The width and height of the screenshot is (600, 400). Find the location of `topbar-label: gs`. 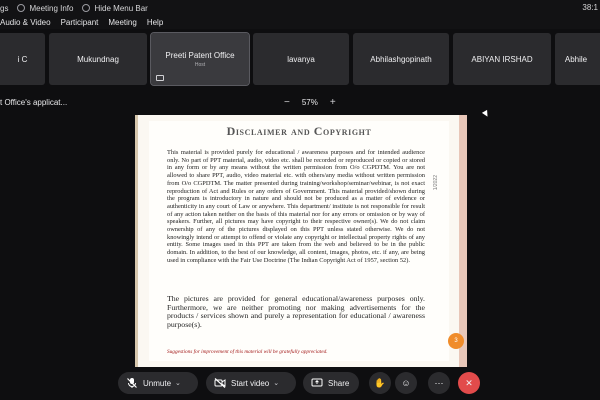

topbar-label: gs is located at coordinates (4, 8).